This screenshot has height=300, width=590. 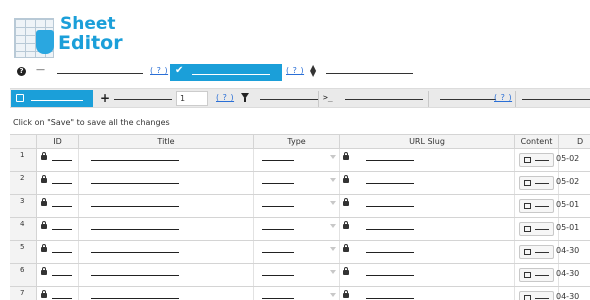 I want to click on table-row: 1 05-02, so click(x=300, y=160).